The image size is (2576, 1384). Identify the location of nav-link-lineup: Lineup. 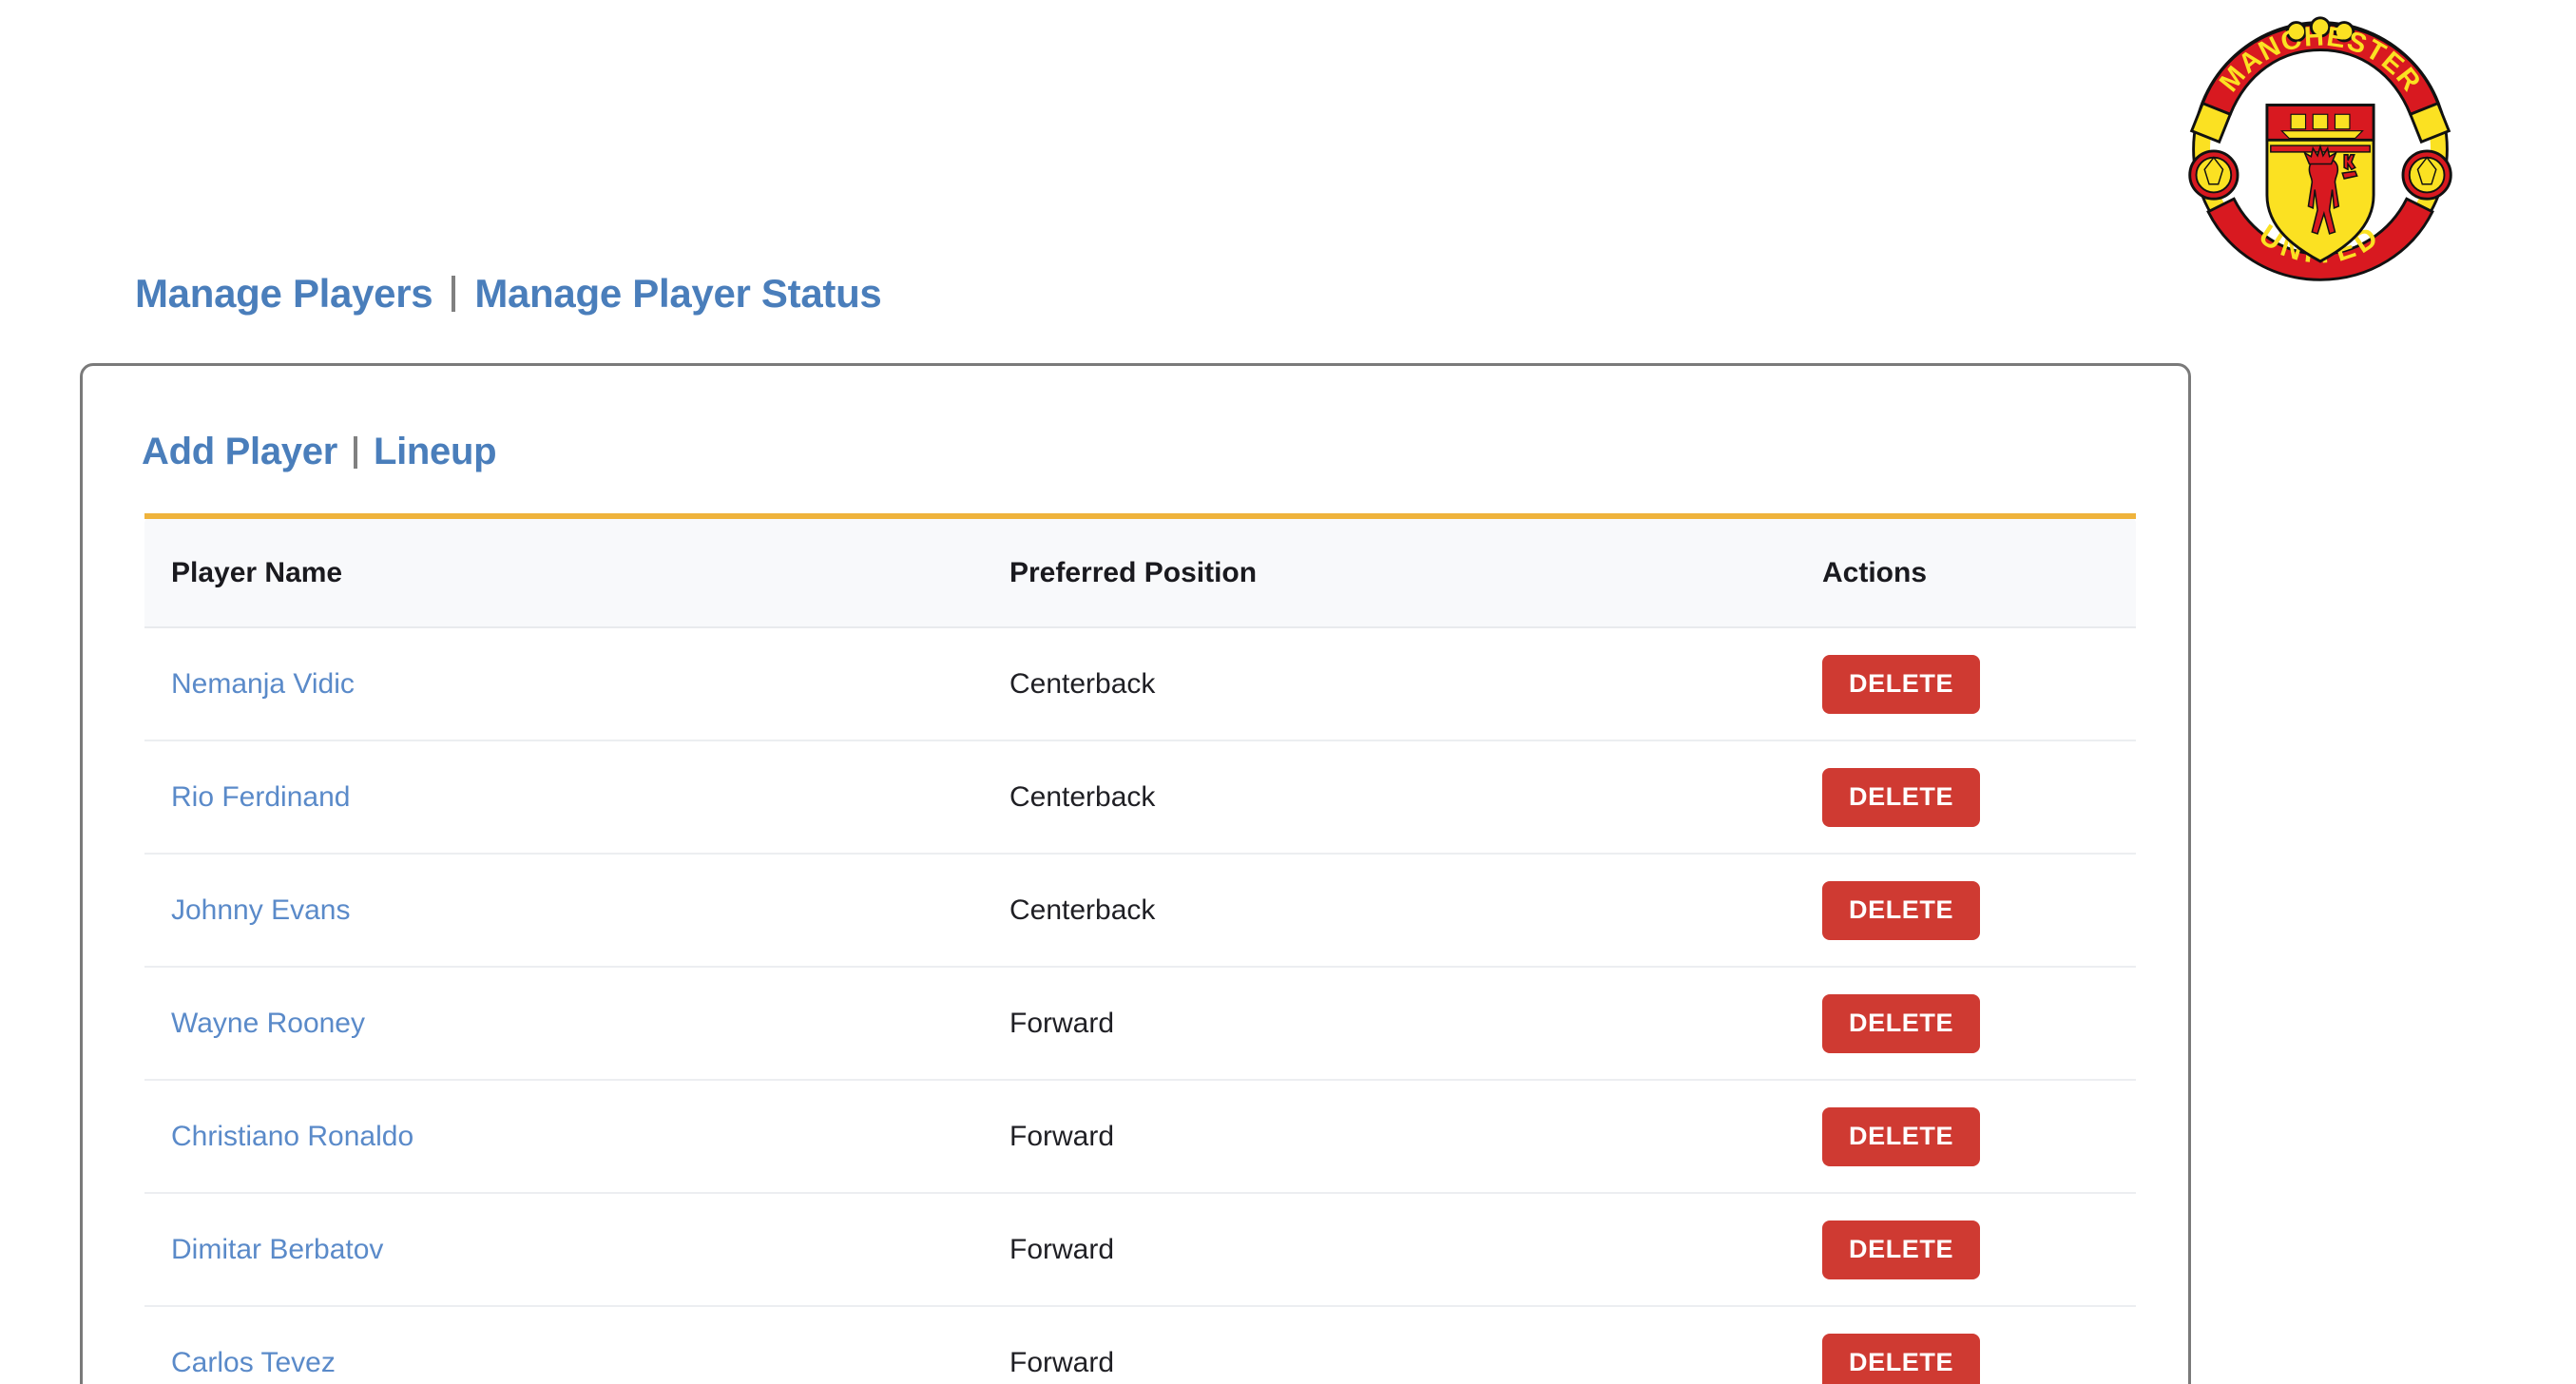
(435, 452).